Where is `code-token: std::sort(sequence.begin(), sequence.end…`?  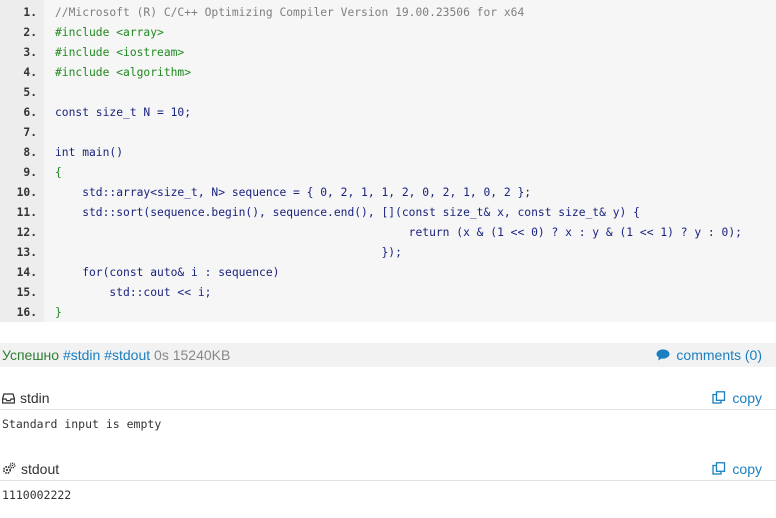 code-token: std::sort(sequence.begin(), sequence.end… is located at coordinates (347, 212).